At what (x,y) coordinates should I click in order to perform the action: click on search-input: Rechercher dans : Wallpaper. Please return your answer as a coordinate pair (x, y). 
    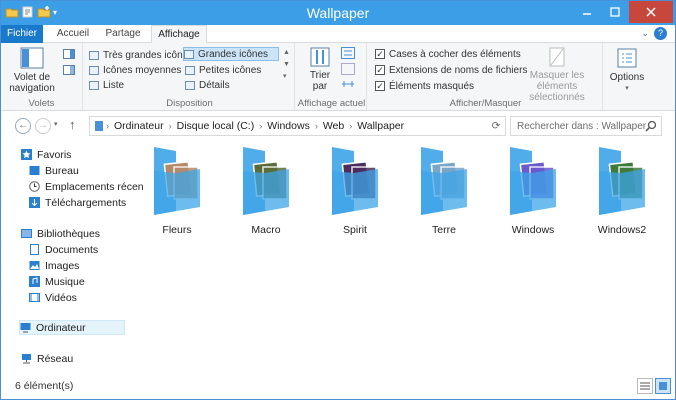
    Looking at the image, I should click on (586, 126).